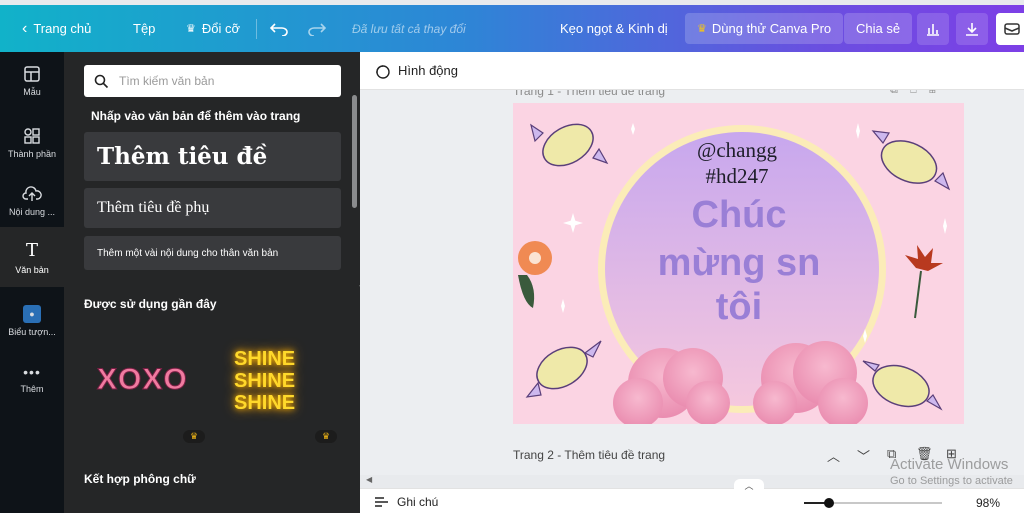 Image resolution: width=1024 pixels, height=513 pixels. What do you see at coordinates (873, 503) in the screenshot?
I see `zoom-slider` at bounding box center [873, 503].